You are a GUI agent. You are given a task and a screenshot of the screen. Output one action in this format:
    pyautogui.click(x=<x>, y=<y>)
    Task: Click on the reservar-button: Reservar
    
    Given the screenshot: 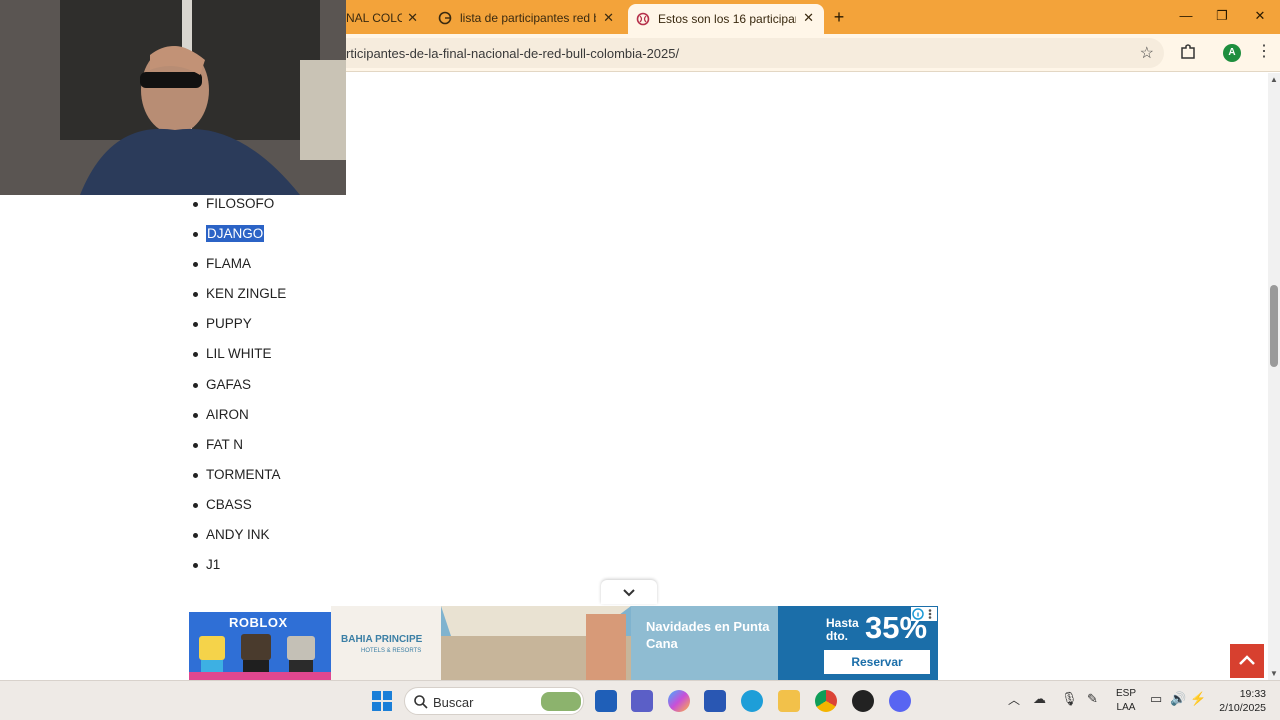 What is the action you would take?
    pyautogui.click(x=877, y=662)
    